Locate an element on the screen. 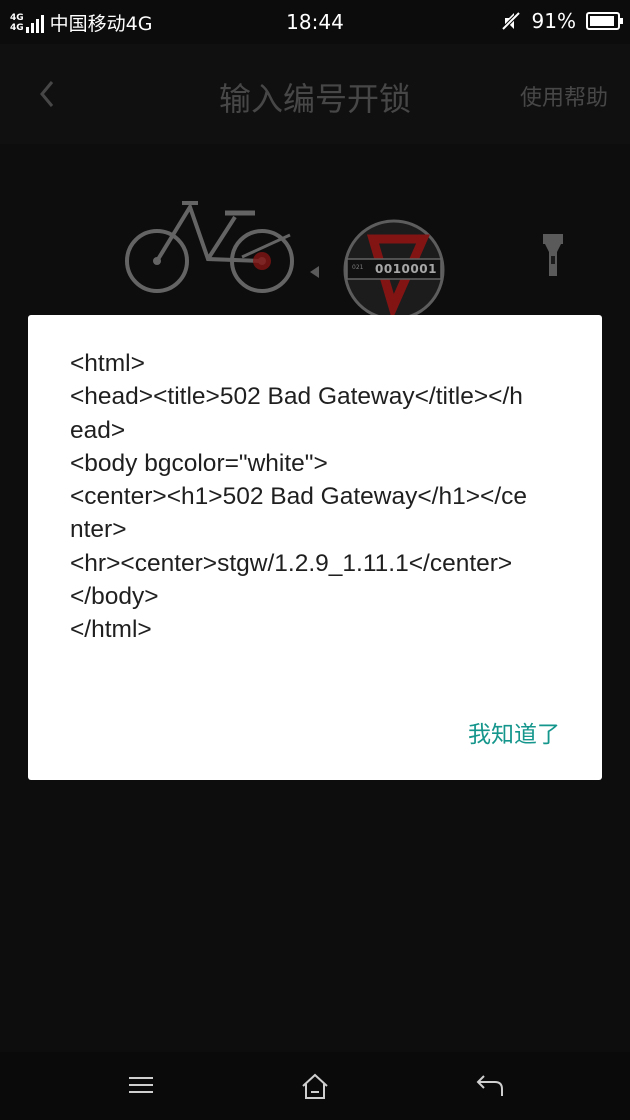 This screenshot has width=630, height=1120. confirm-button: 我知道了 is located at coordinates (514, 732).